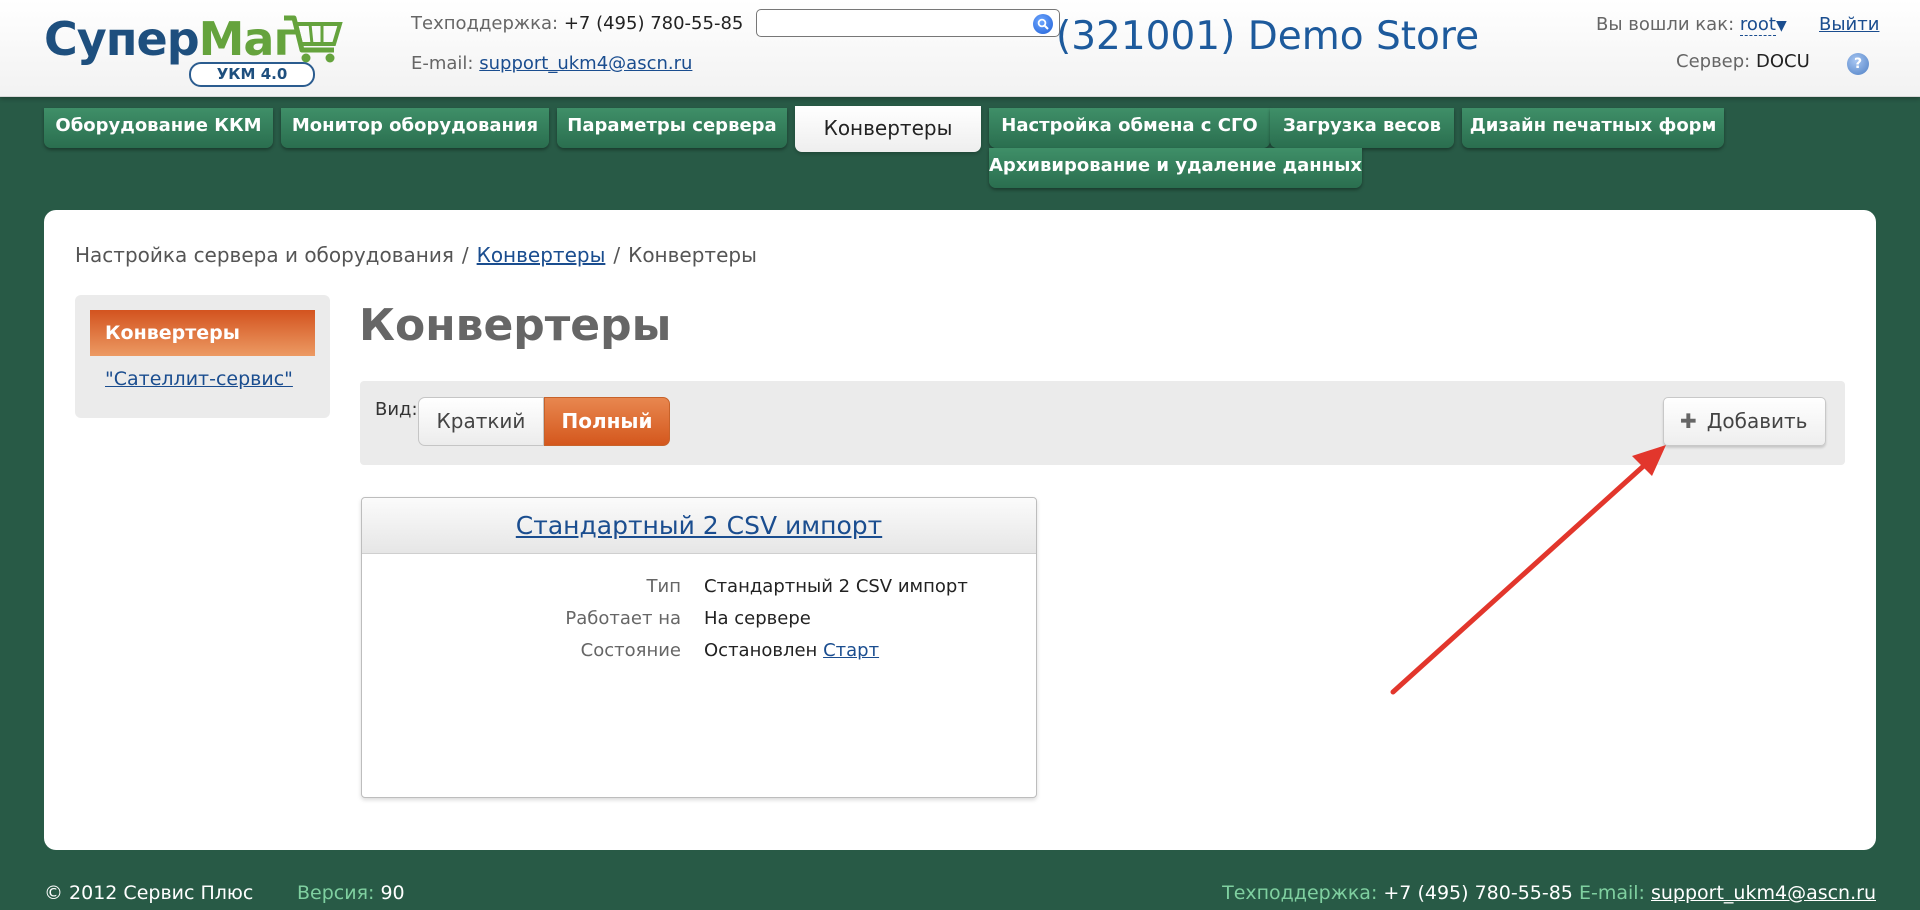  Describe the element at coordinates (1763, 893) in the screenshot. I see `footer-email-link: support_ukm4@ascn.ru` at that location.